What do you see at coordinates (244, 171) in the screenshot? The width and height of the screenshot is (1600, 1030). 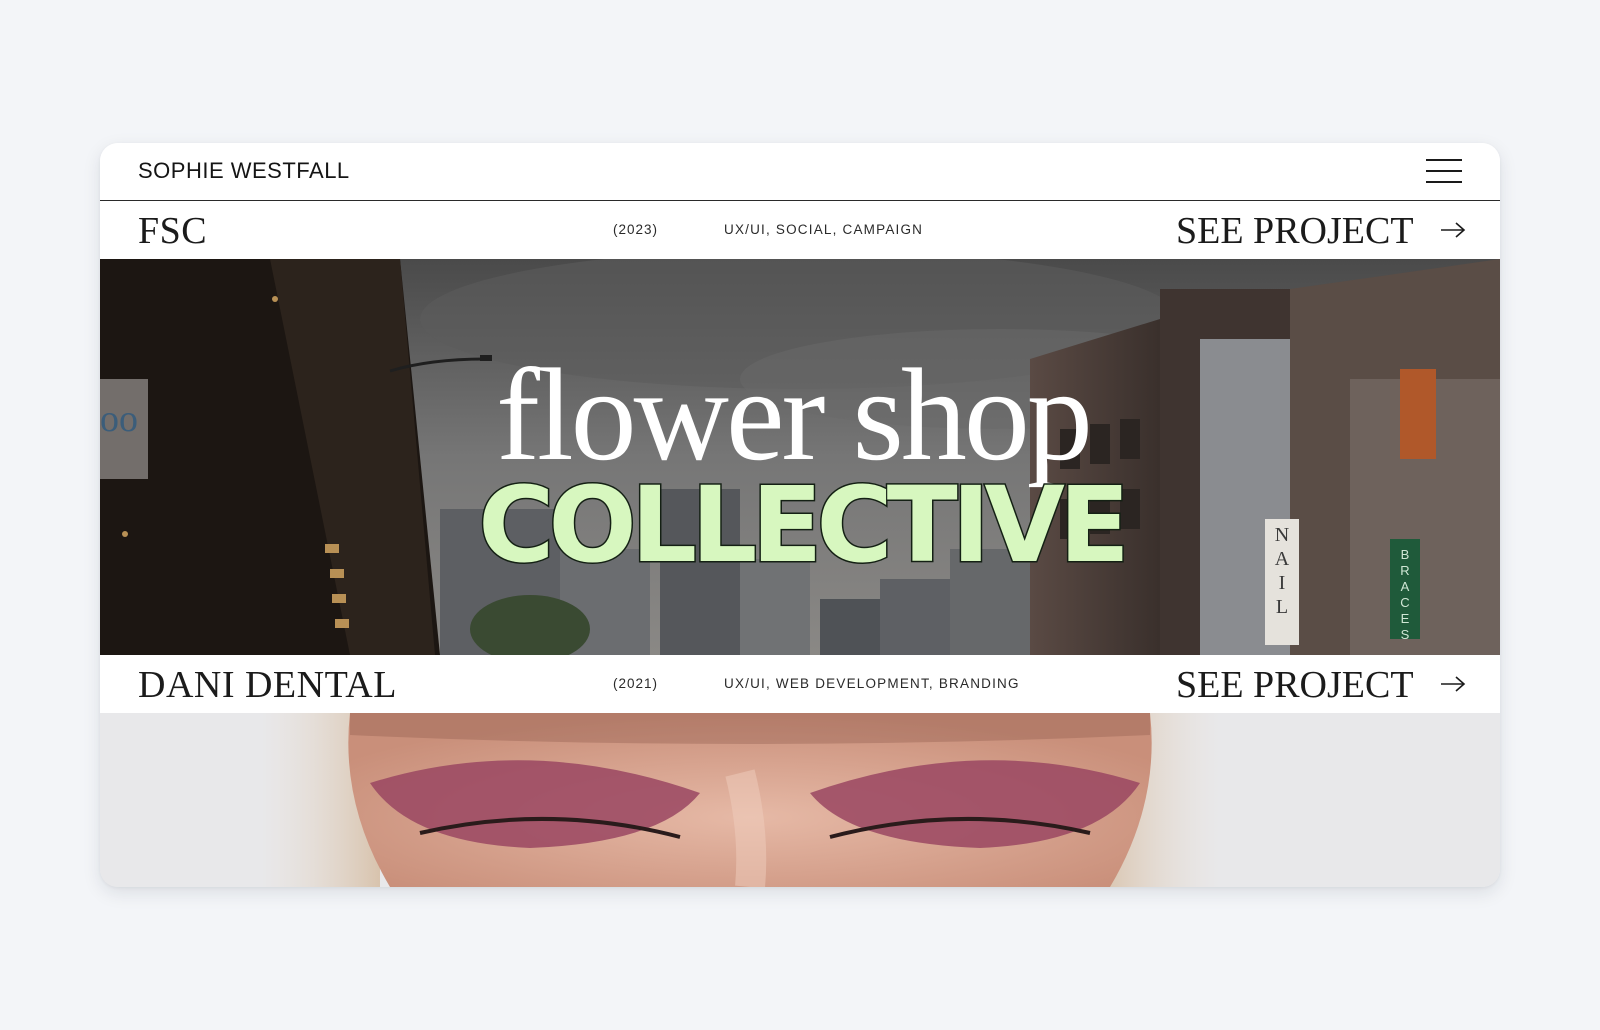 I see `brand-name: SOPHIE WESTFALL` at bounding box center [244, 171].